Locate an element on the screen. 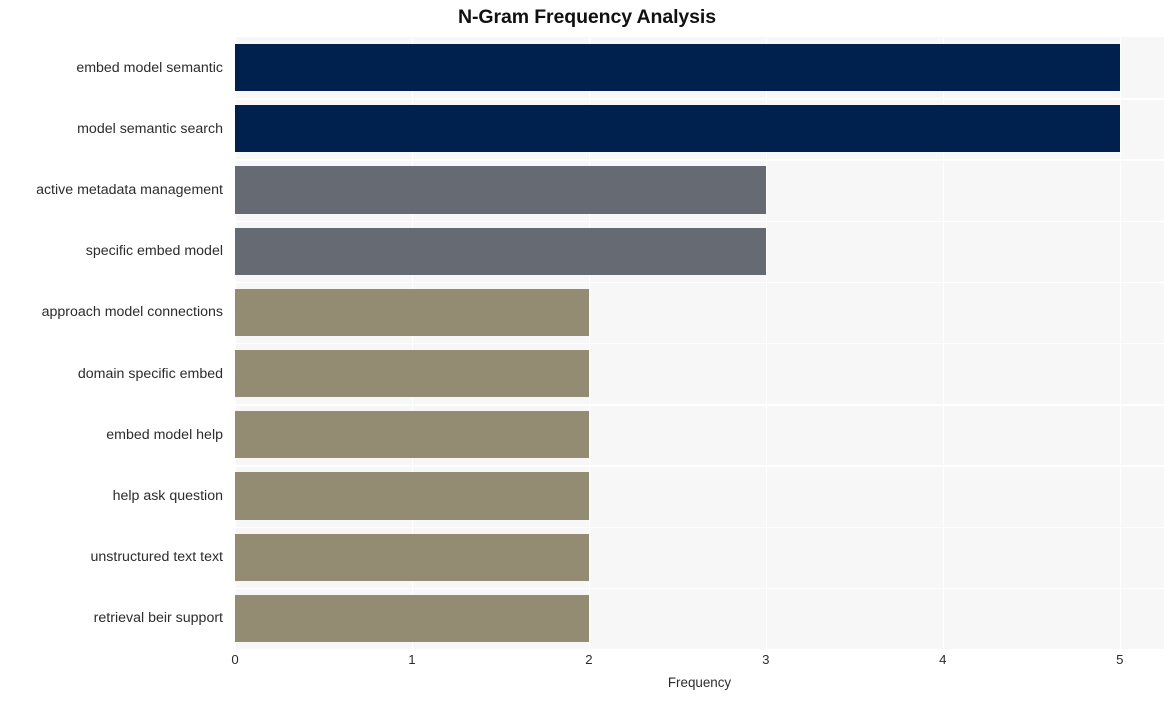 This screenshot has width=1174, height=701. y-axis-tick-label: embed model semantic is located at coordinates (149, 67).